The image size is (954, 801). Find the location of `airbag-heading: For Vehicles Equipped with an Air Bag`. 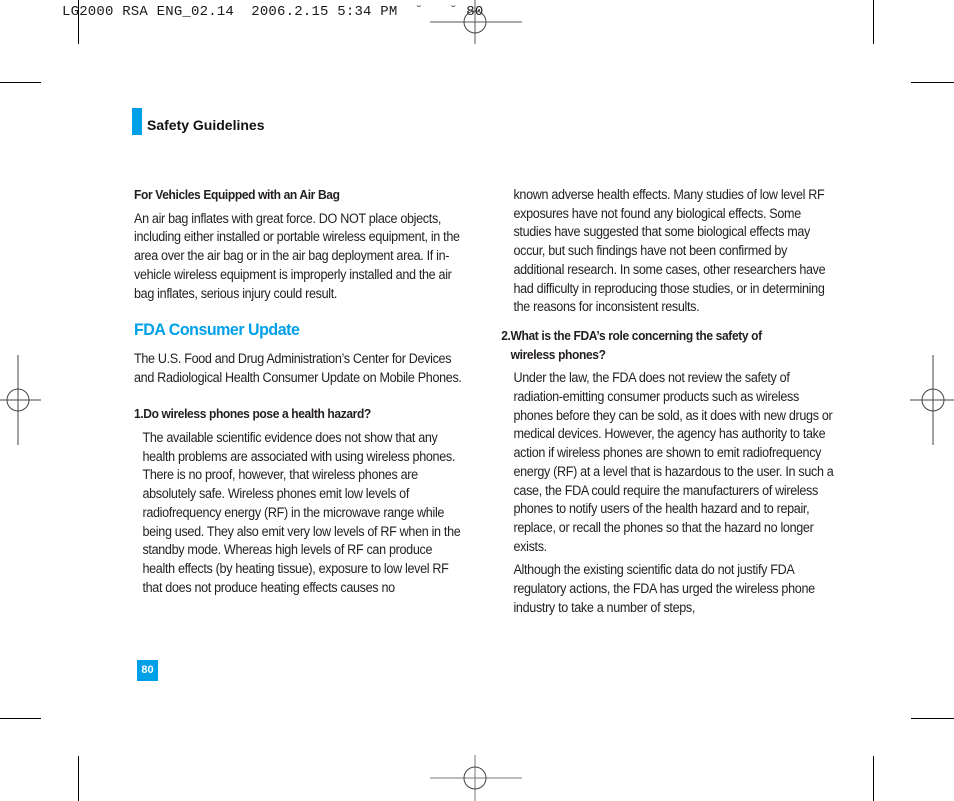

airbag-heading: For Vehicles Equipped with an Air Bag is located at coordinates (237, 194).